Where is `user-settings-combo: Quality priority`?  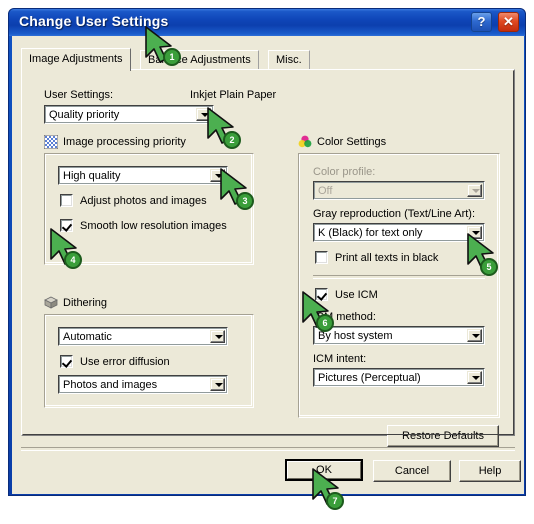 user-settings-combo: Quality priority is located at coordinates (129, 114).